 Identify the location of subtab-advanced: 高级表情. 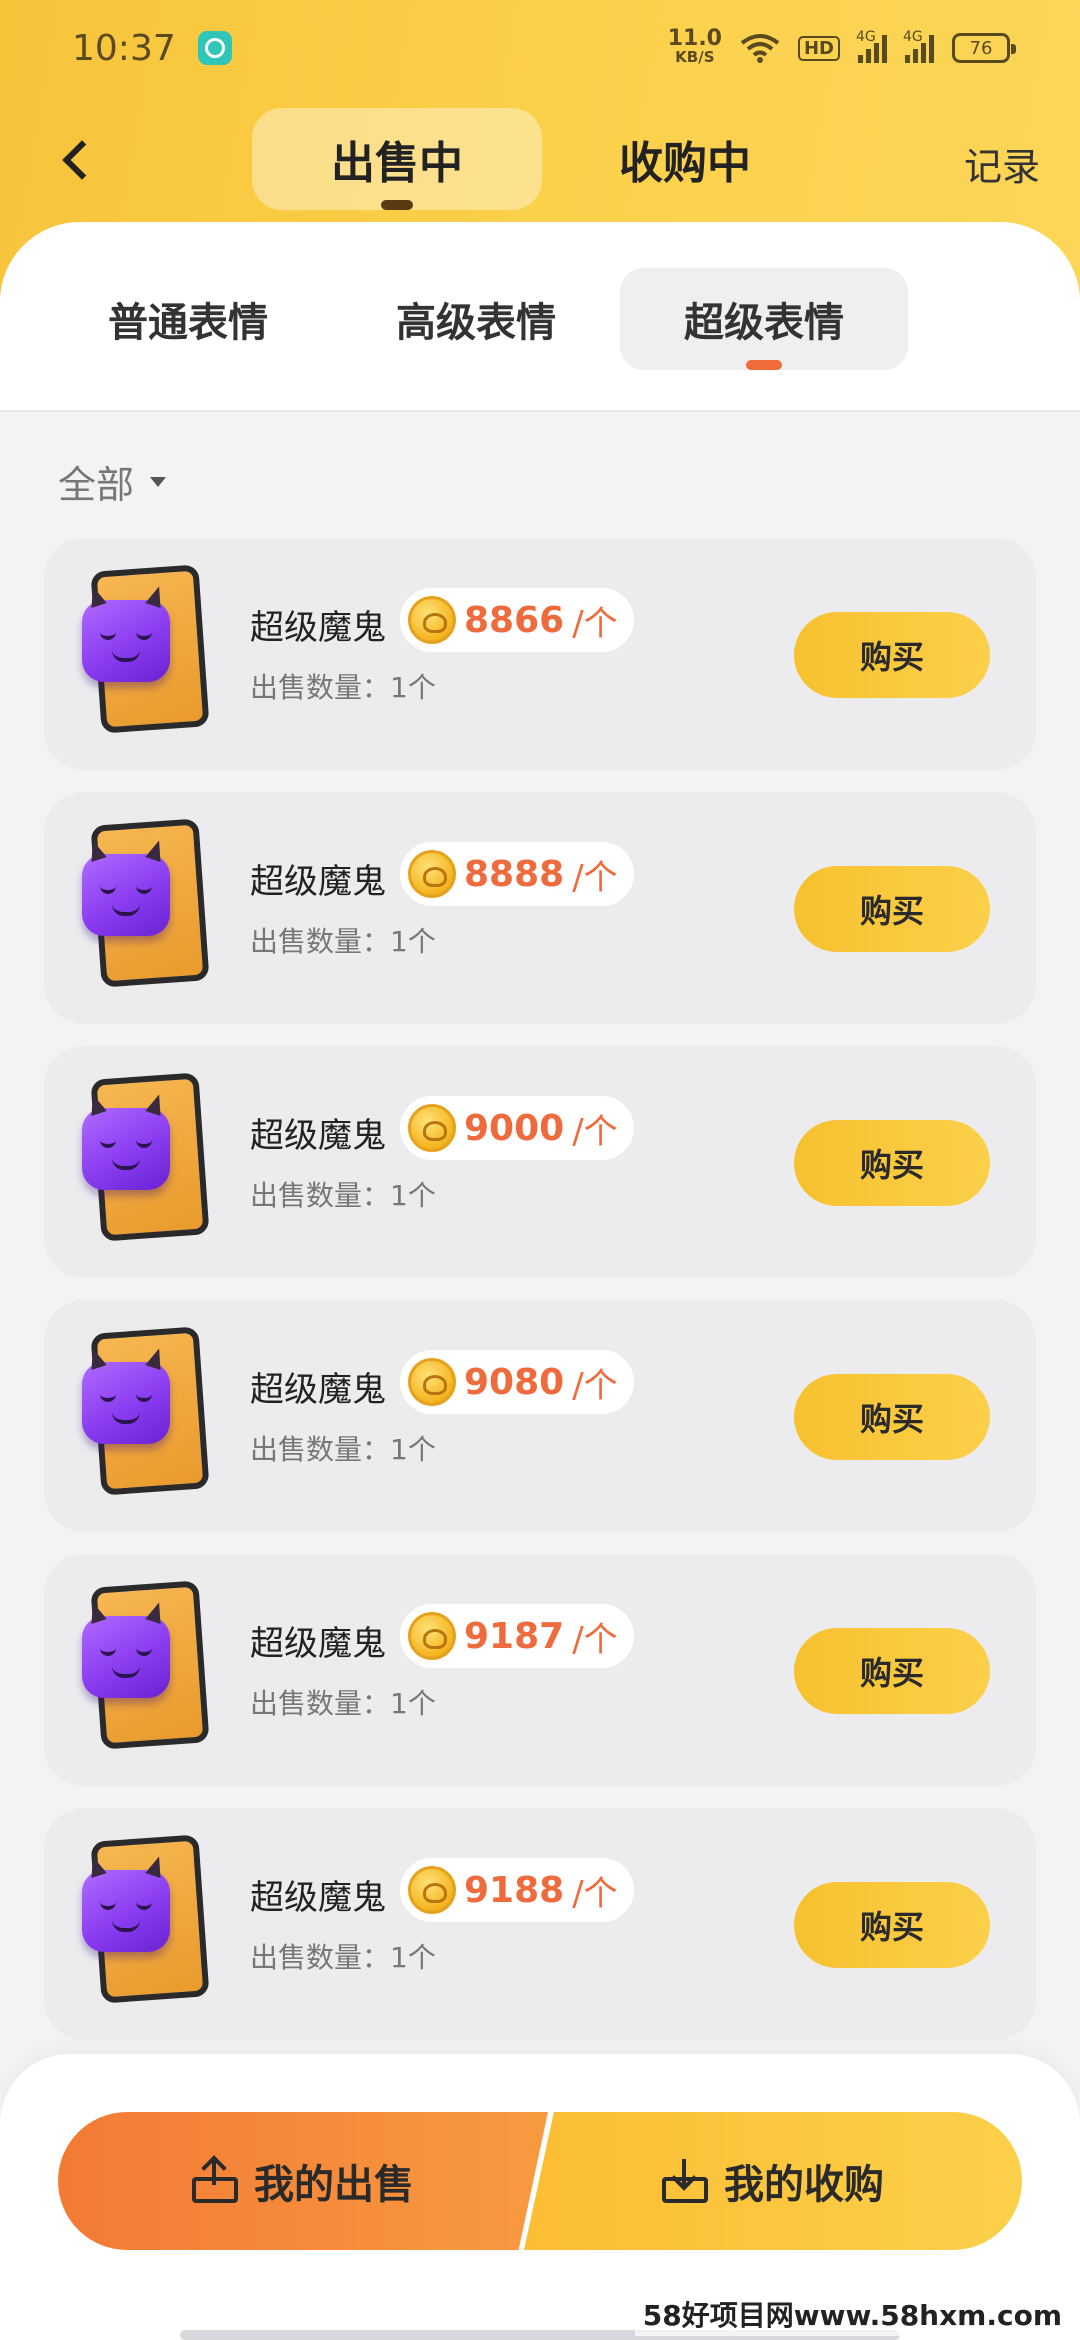
(476, 319).